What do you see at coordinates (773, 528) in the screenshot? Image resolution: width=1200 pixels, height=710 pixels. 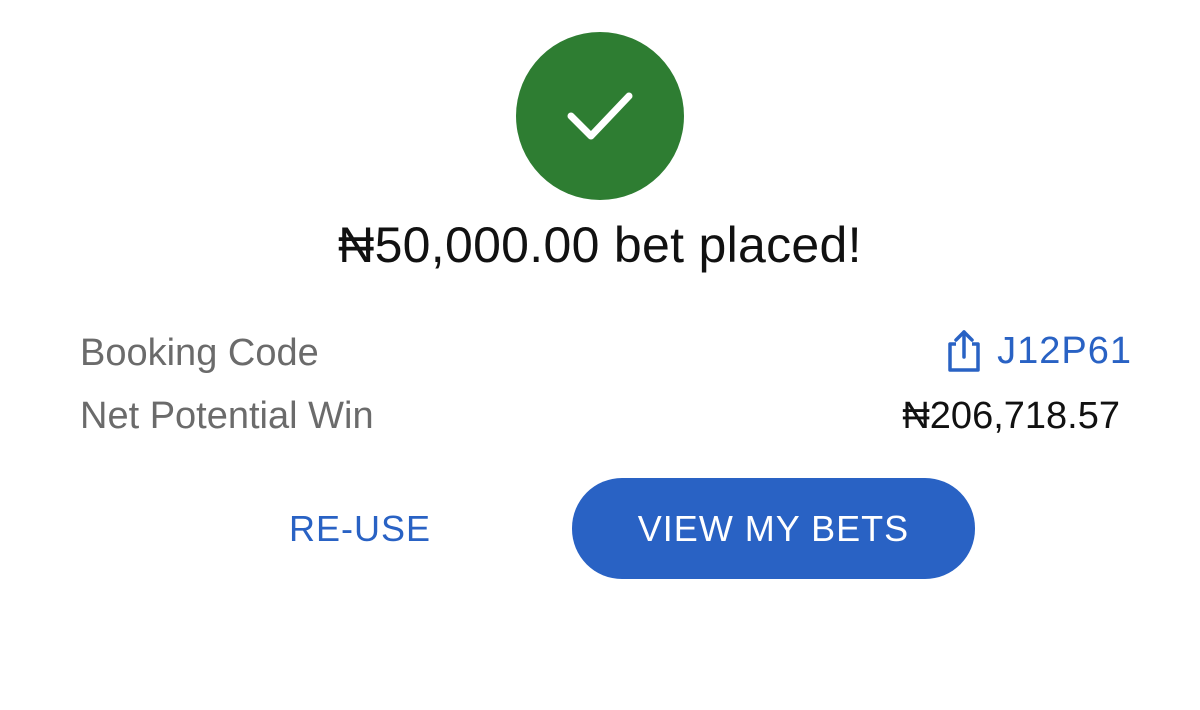 I see `view-my-bets-button: VIEW MY BETS` at bounding box center [773, 528].